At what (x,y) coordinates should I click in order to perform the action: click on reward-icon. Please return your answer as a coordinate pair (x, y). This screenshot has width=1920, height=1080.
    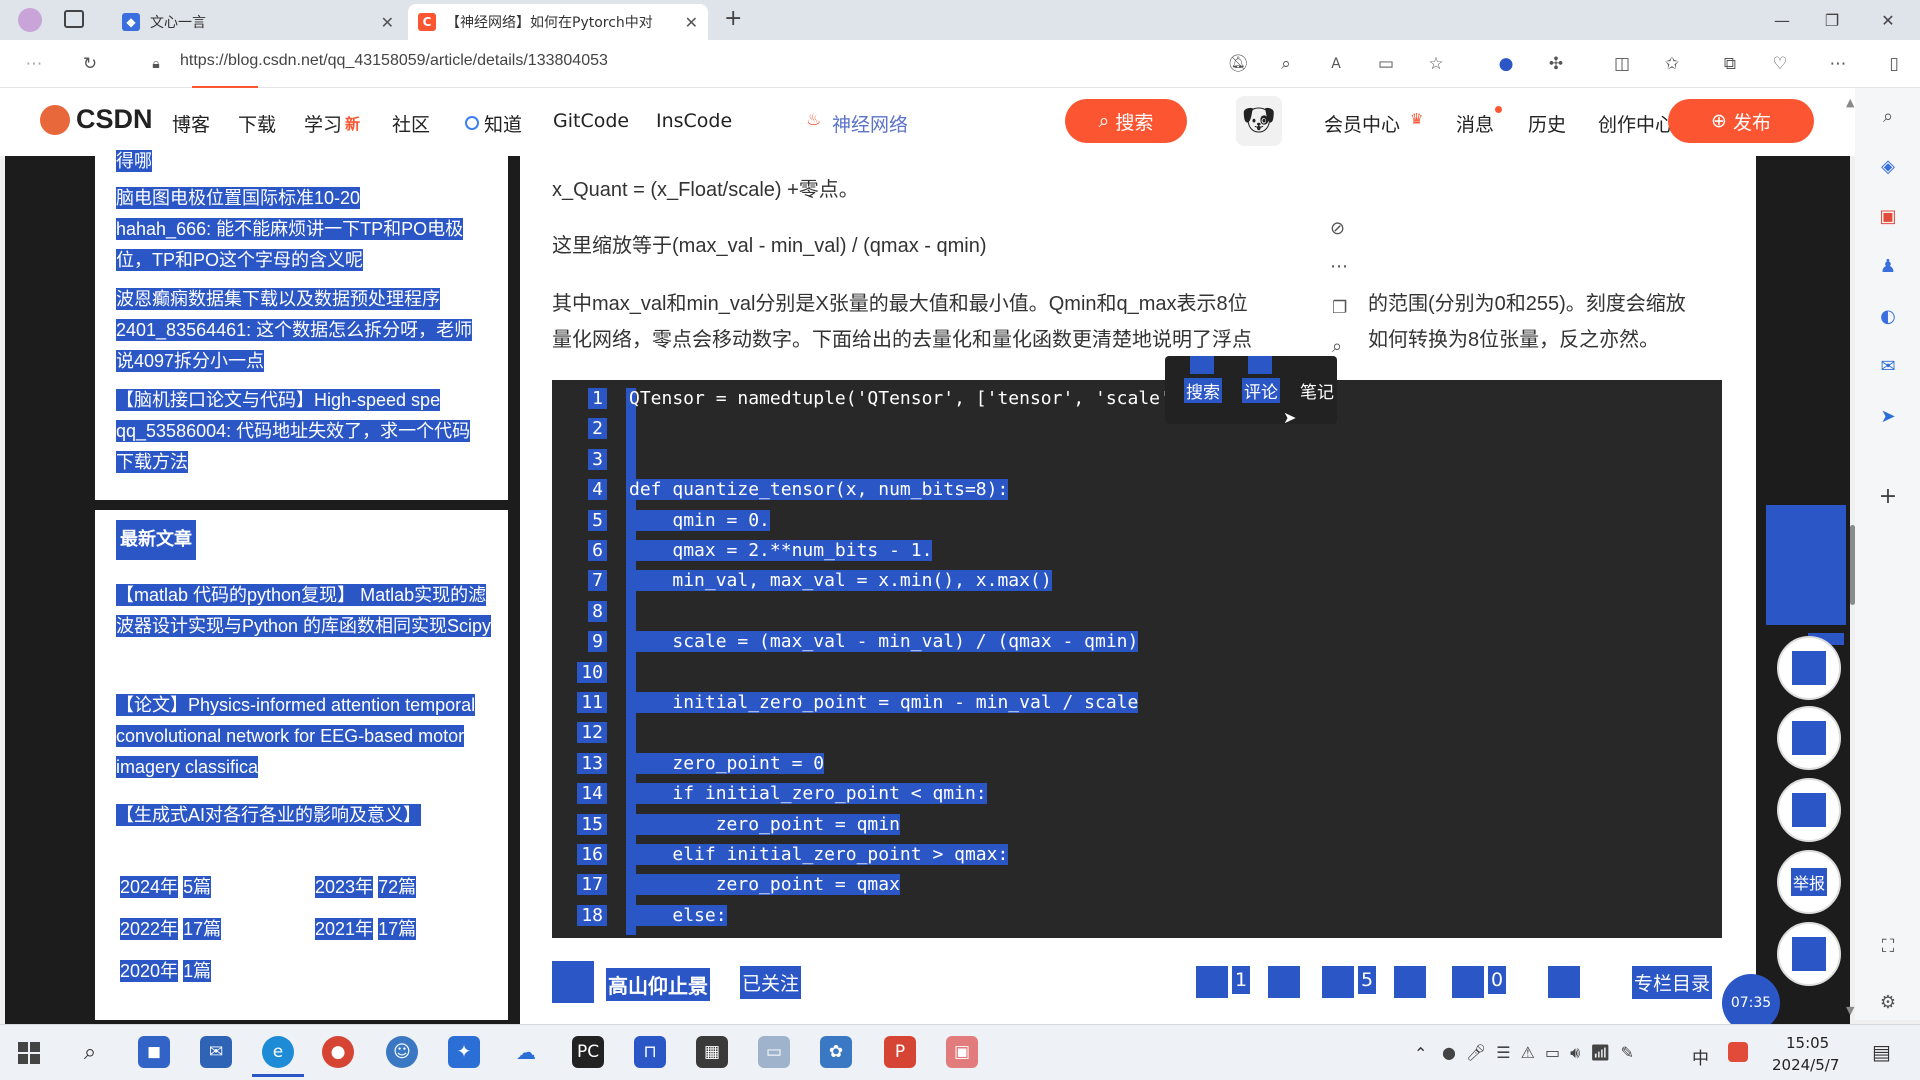
    Looking at the image, I should click on (1410, 982).